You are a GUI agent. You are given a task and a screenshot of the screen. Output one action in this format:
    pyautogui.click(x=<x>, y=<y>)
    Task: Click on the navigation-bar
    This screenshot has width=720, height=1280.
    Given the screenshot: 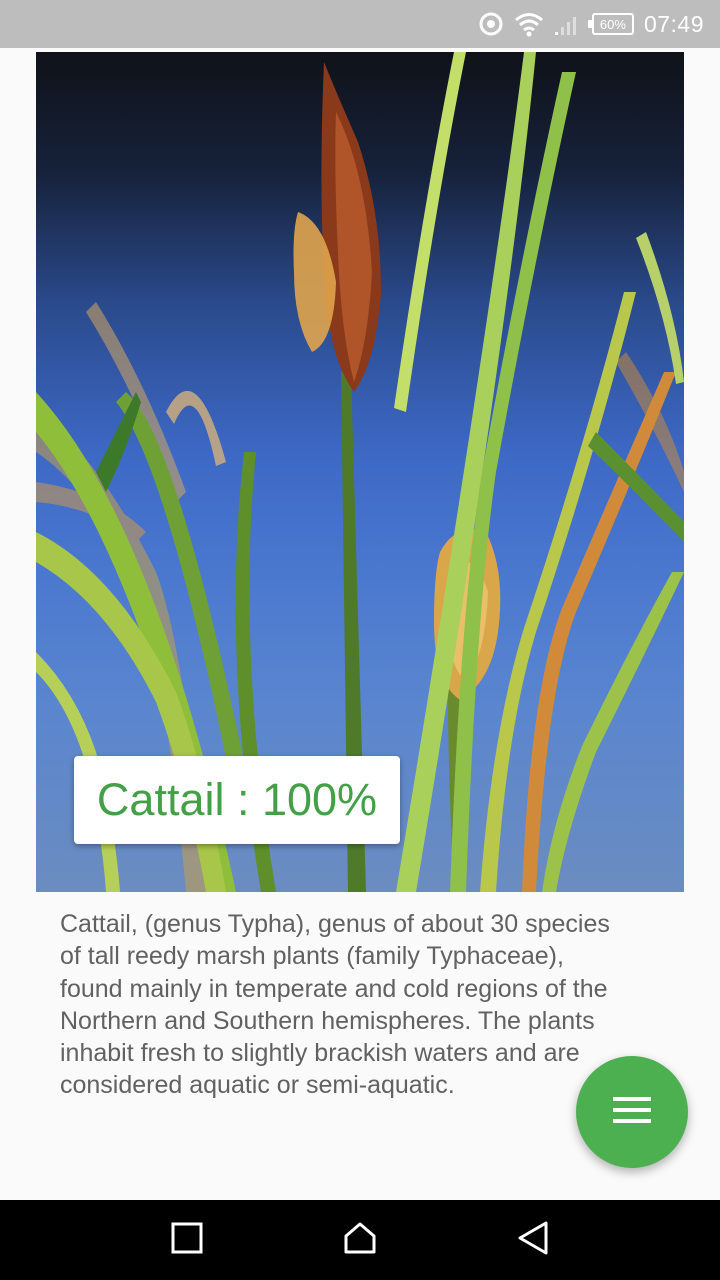 What is the action you would take?
    pyautogui.click(x=360, y=1240)
    